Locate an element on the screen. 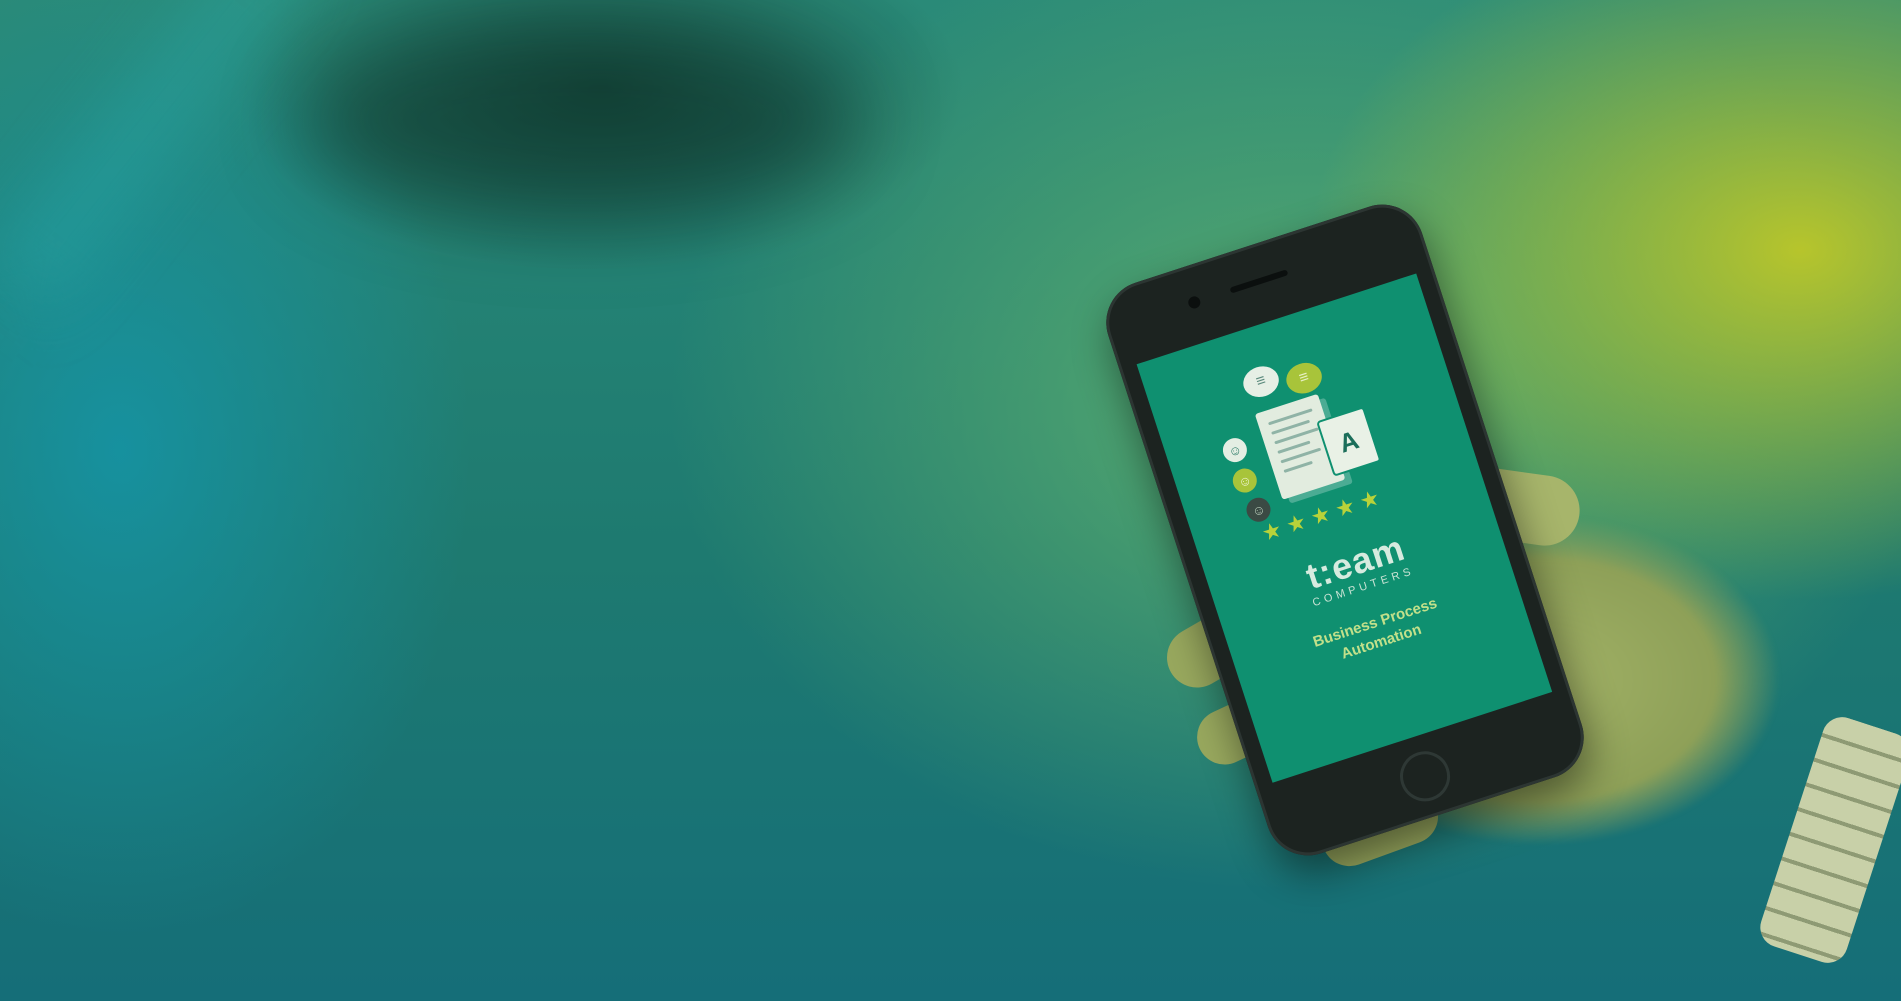 This screenshot has width=1901, height=1001. speaker-grille is located at coordinates (1259, 281).